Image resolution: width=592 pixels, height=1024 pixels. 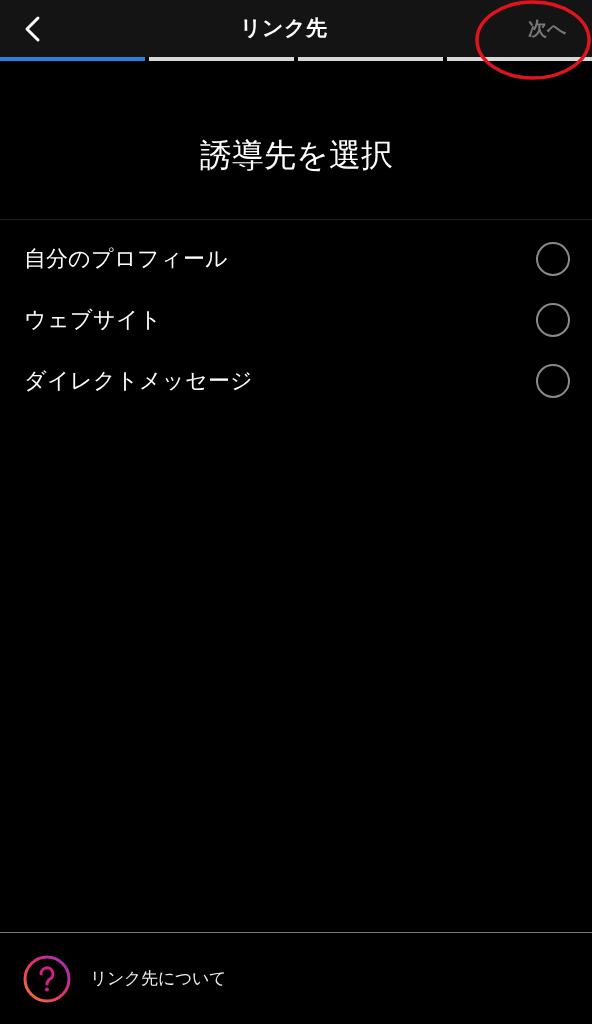 I want to click on option-label: 自分のプロフィール, so click(x=126, y=259).